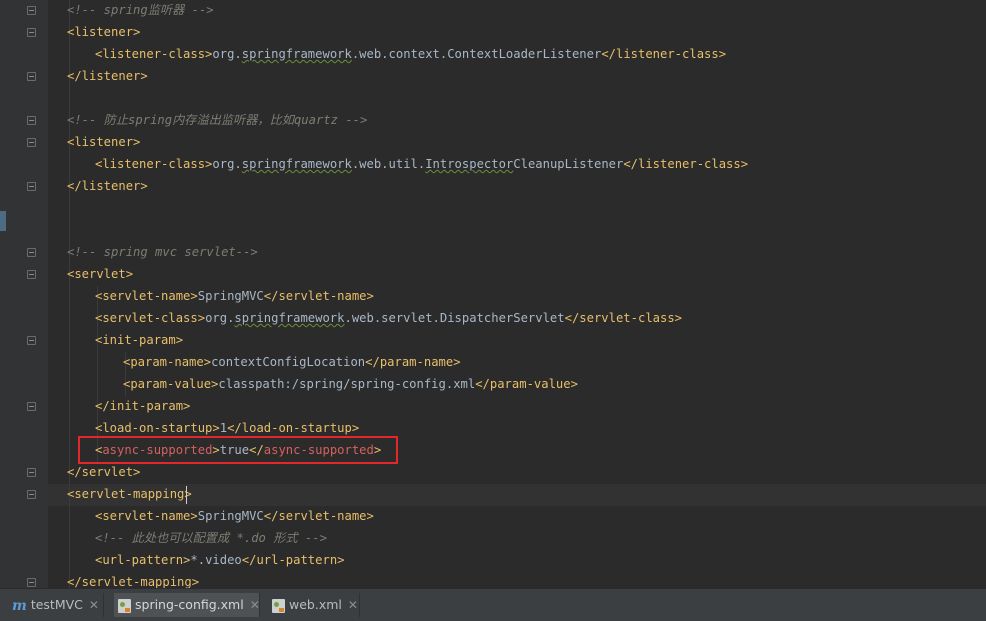 This screenshot has width=986, height=621. I want to click on code-line: </servlet-mapping>, so click(133, 579).